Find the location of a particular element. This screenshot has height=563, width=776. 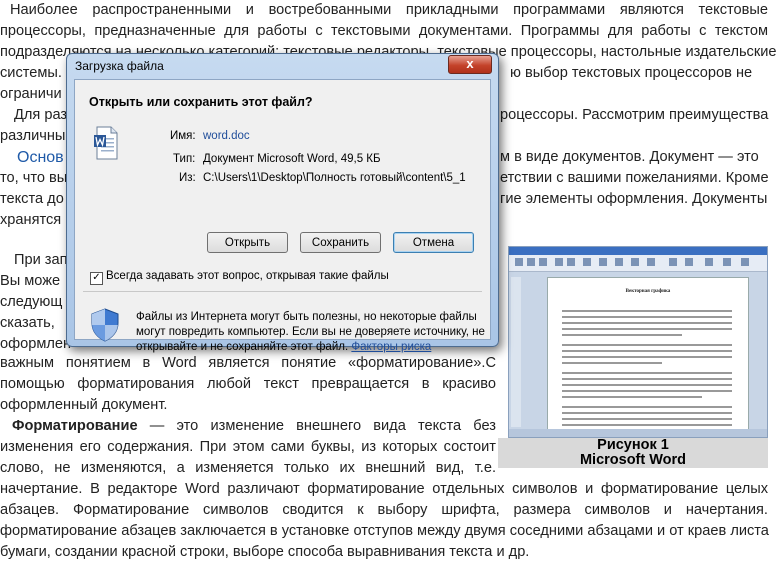

risk-factors-link: Факторы риска is located at coordinates (391, 347).